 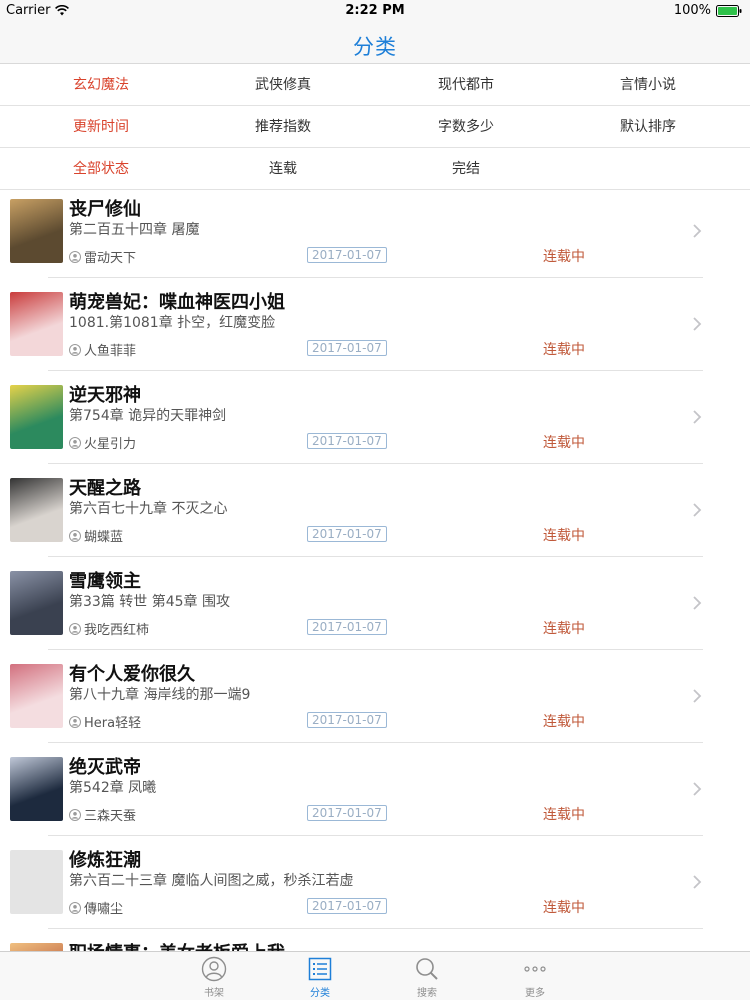 What do you see at coordinates (110, 444) in the screenshot?
I see `author-name: 火星引力` at bounding box center [110, 444].